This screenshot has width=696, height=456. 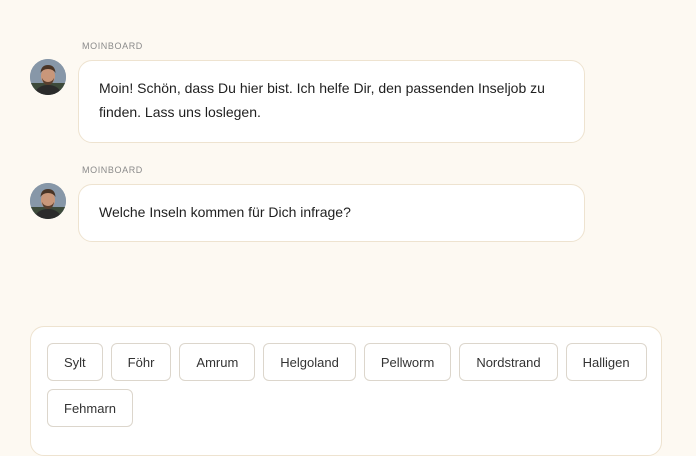 I want to click on choice-chip-halligen: Halligen, so click(x=606, y=362).